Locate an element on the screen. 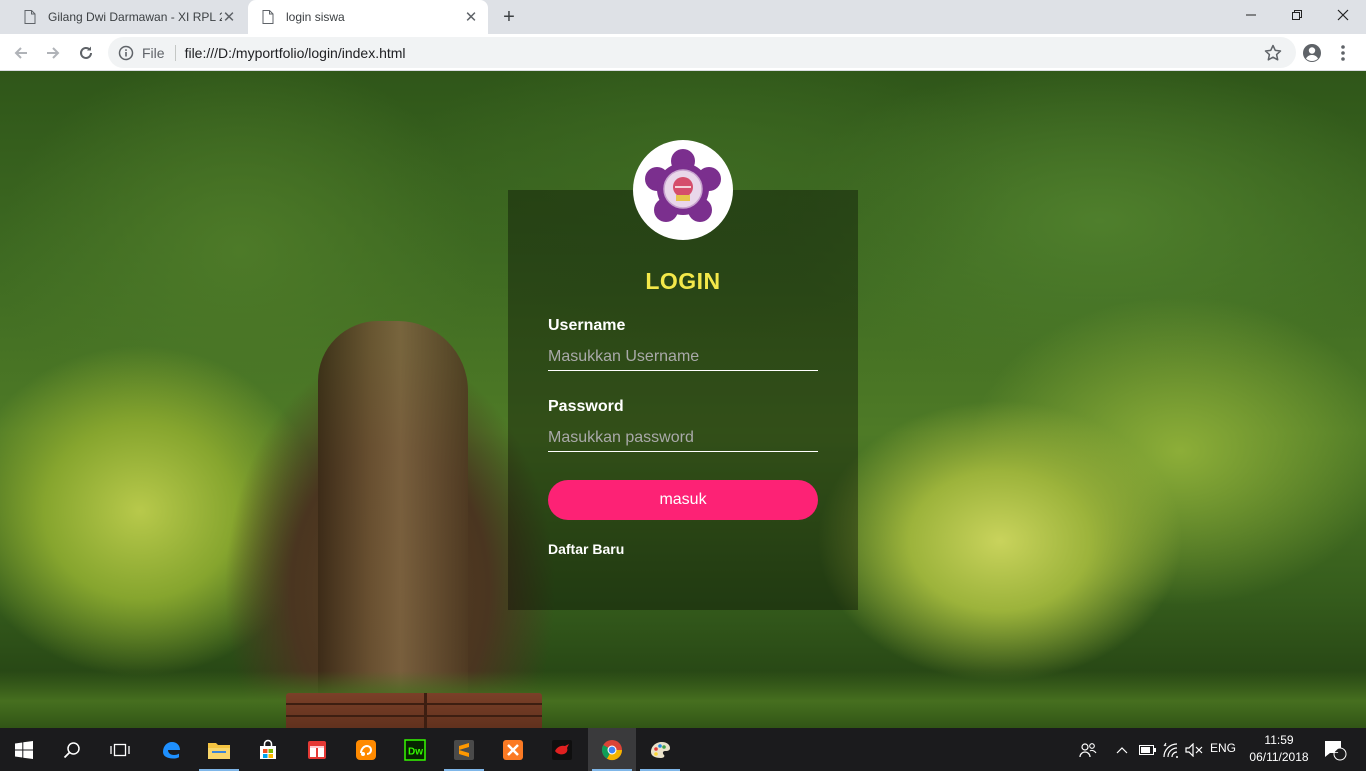 The image size is (1366, 771). people-icon is located at coordinates (1088, 749).